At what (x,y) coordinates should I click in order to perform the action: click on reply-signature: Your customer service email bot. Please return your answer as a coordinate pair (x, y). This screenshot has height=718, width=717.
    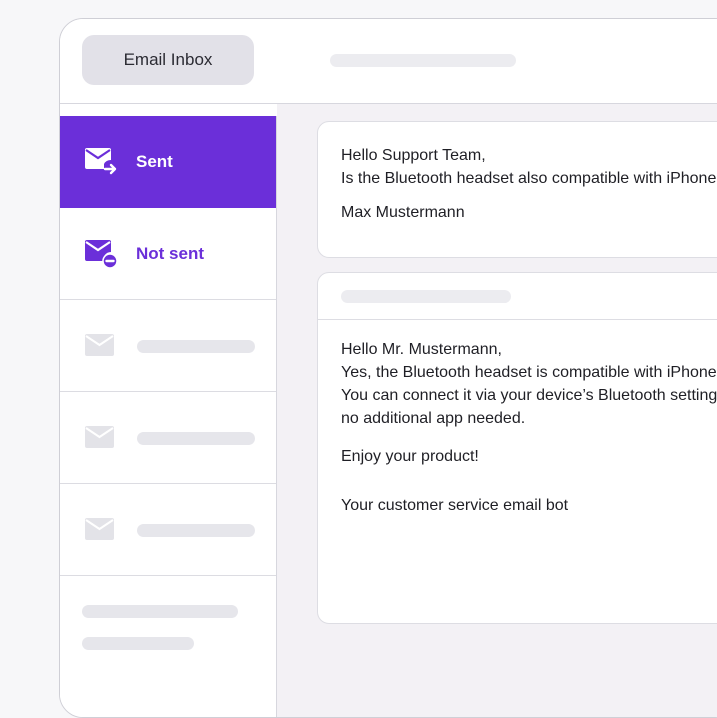
    Looking at the image, I should click on (455, 505).